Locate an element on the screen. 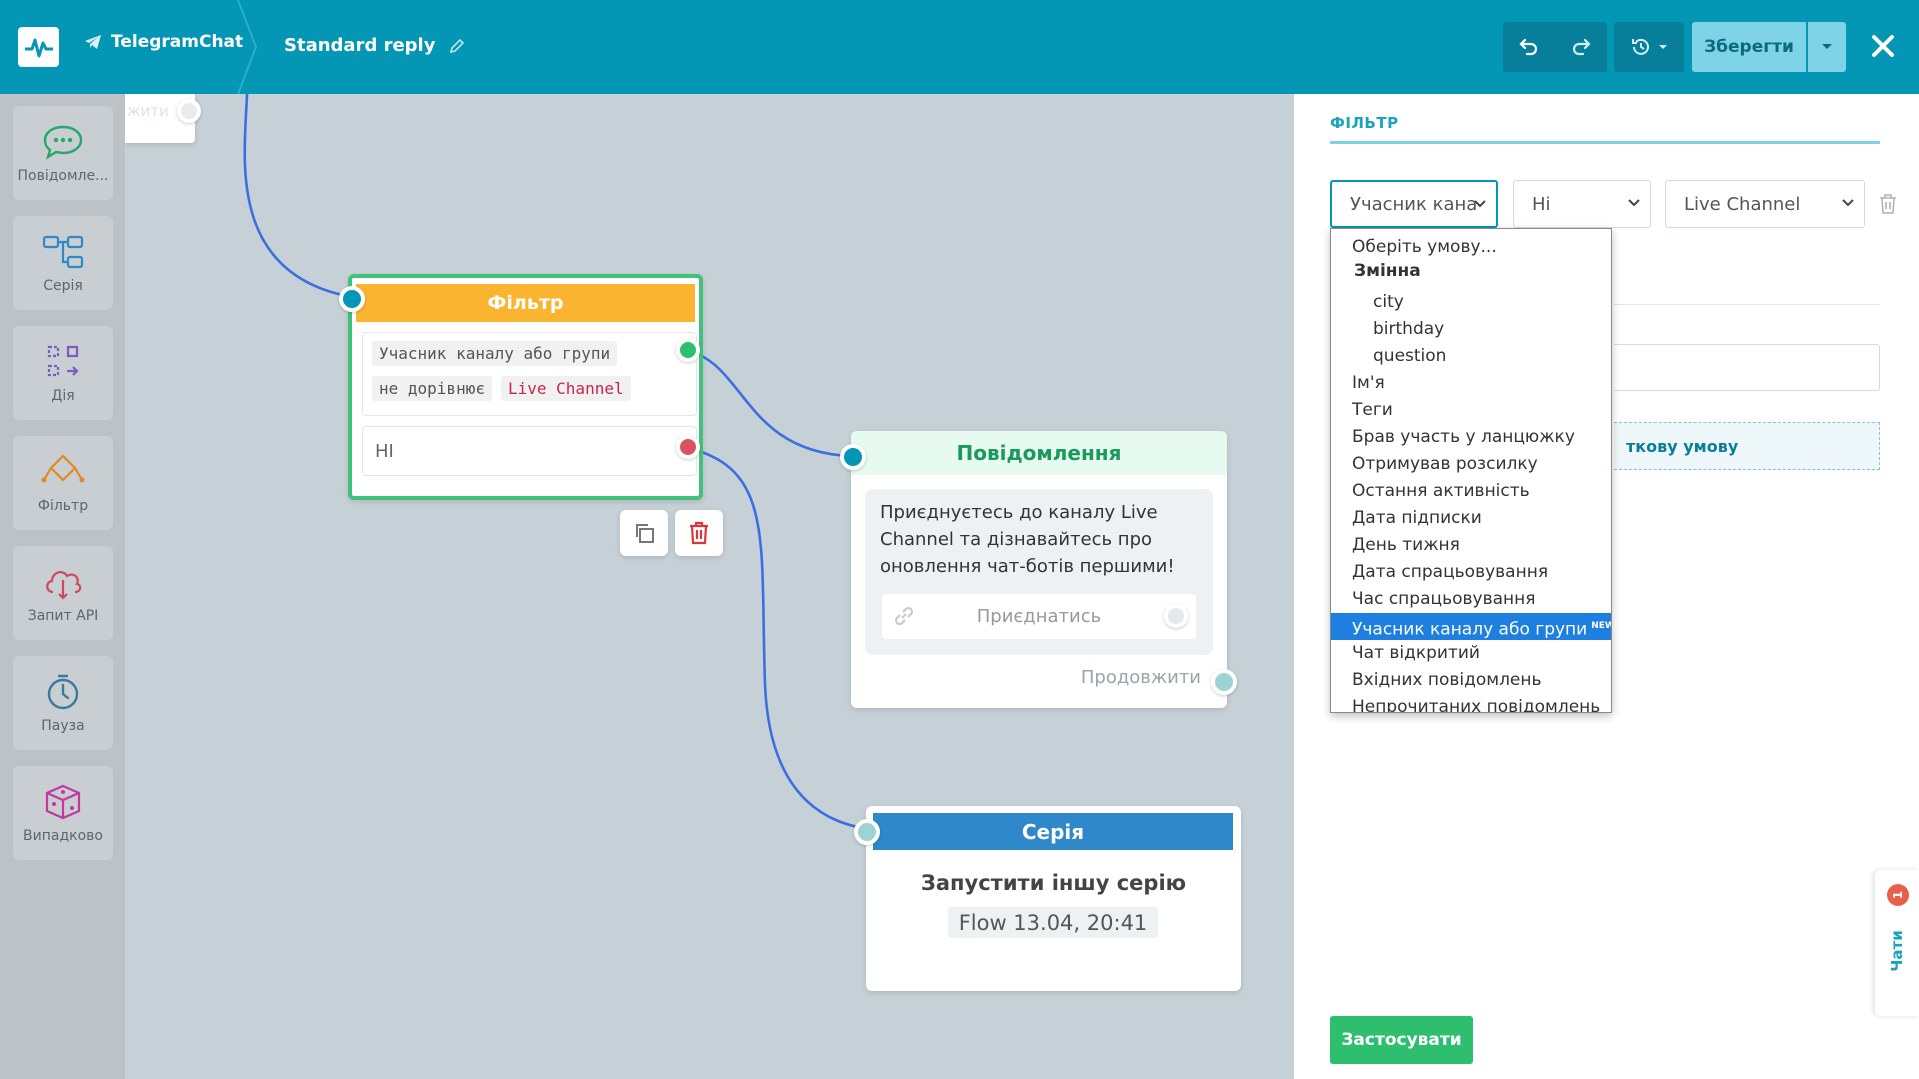  delete-node-button is located at coordinates (699, 533).